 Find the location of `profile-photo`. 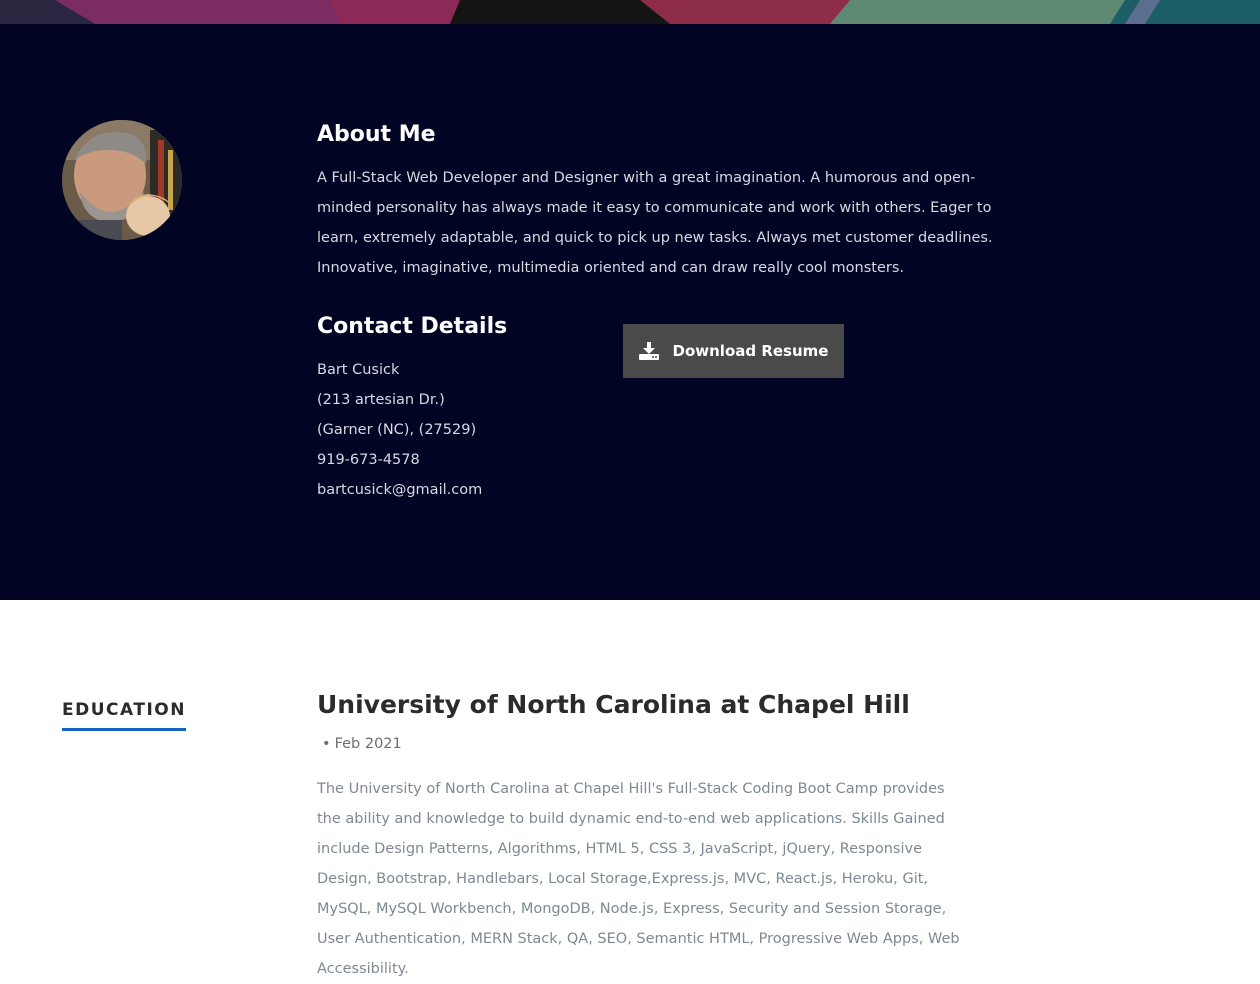

profile-photo is located at coordinates (122, 180).